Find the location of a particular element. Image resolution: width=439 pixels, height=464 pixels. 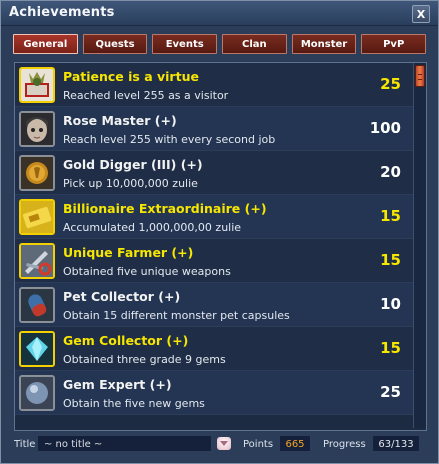

achievement-points: 10 is located at coordinates (390, 304).